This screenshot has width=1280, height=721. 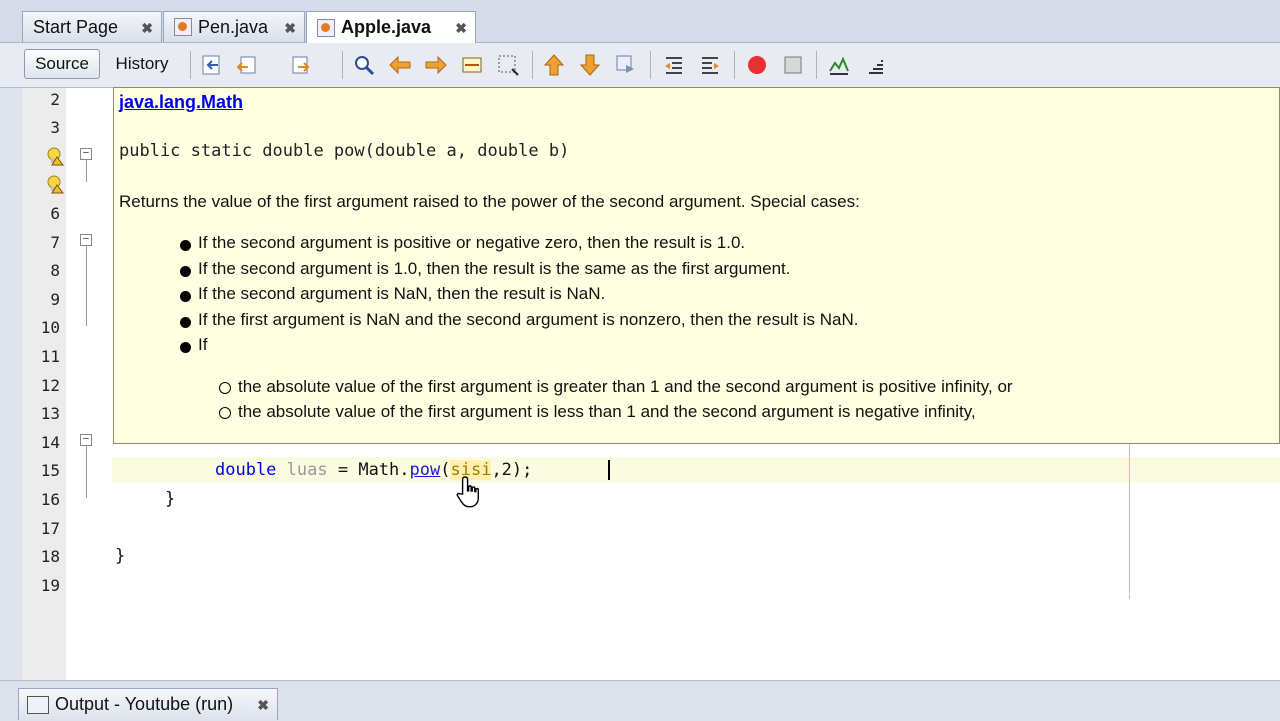 I want to click on line-number: 16, so click(x=50, y=499).